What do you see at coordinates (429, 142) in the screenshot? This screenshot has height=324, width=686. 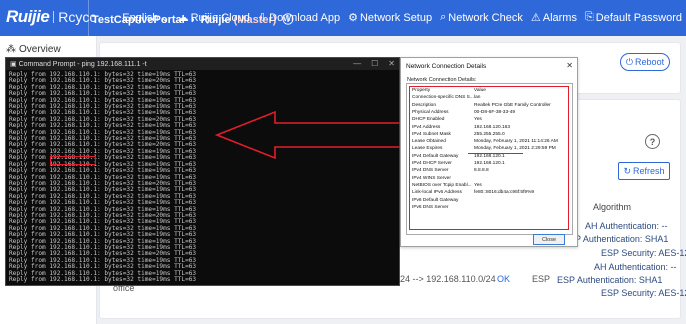 I see `details-property: Lease Obtained` at bounding box center [429, 142].